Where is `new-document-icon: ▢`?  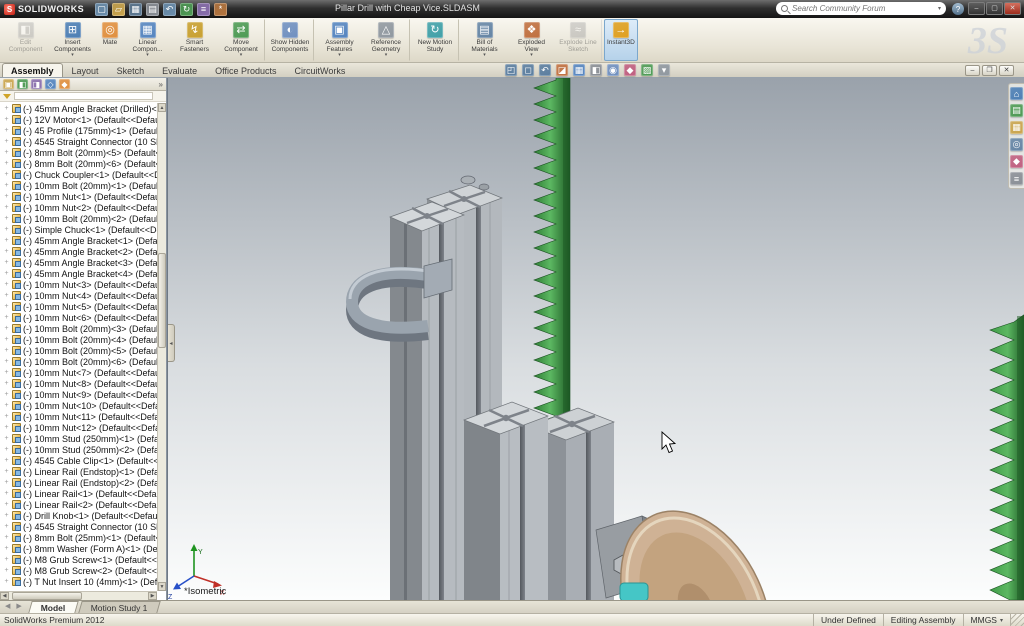 new-document-icon: ▢ is located at coordinates (101, 9).